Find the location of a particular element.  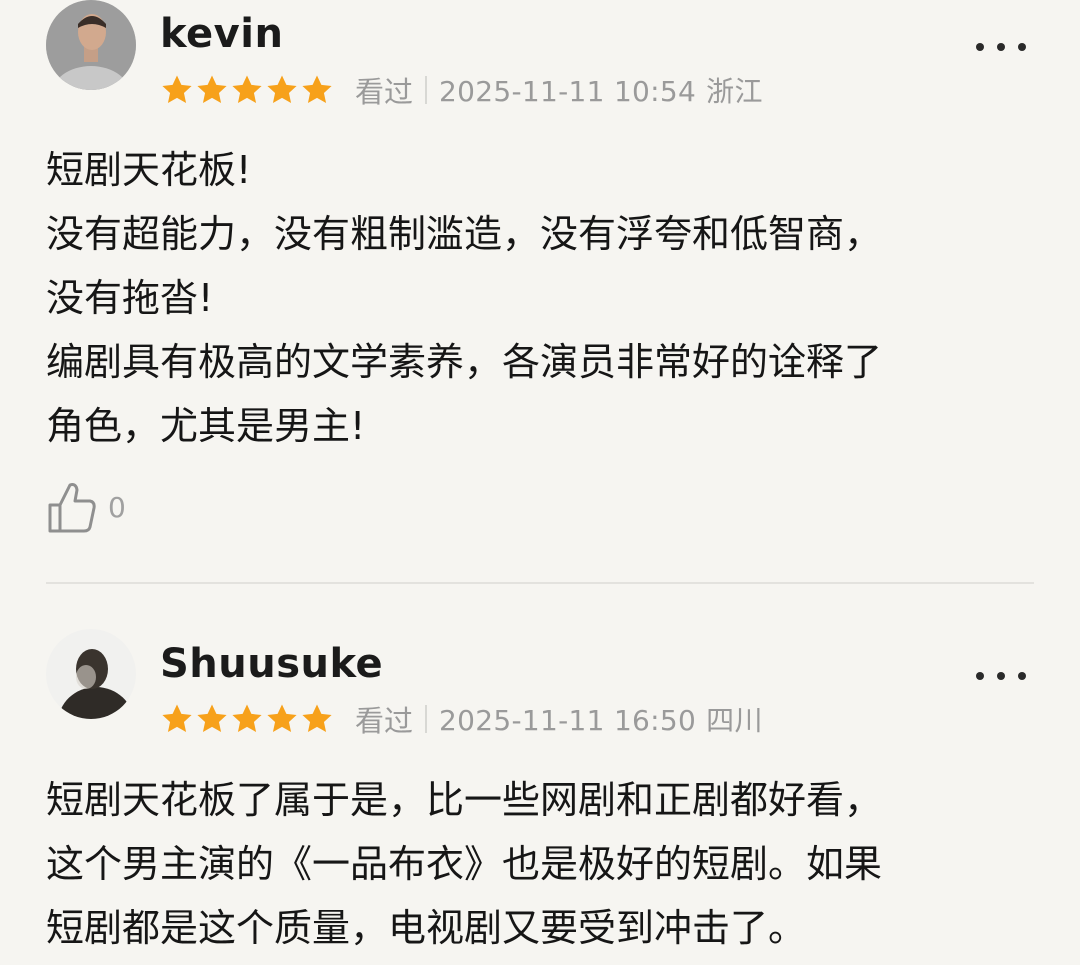

review-datetime: 2025-11-11 10:54 is located at coordinates (568, 91).